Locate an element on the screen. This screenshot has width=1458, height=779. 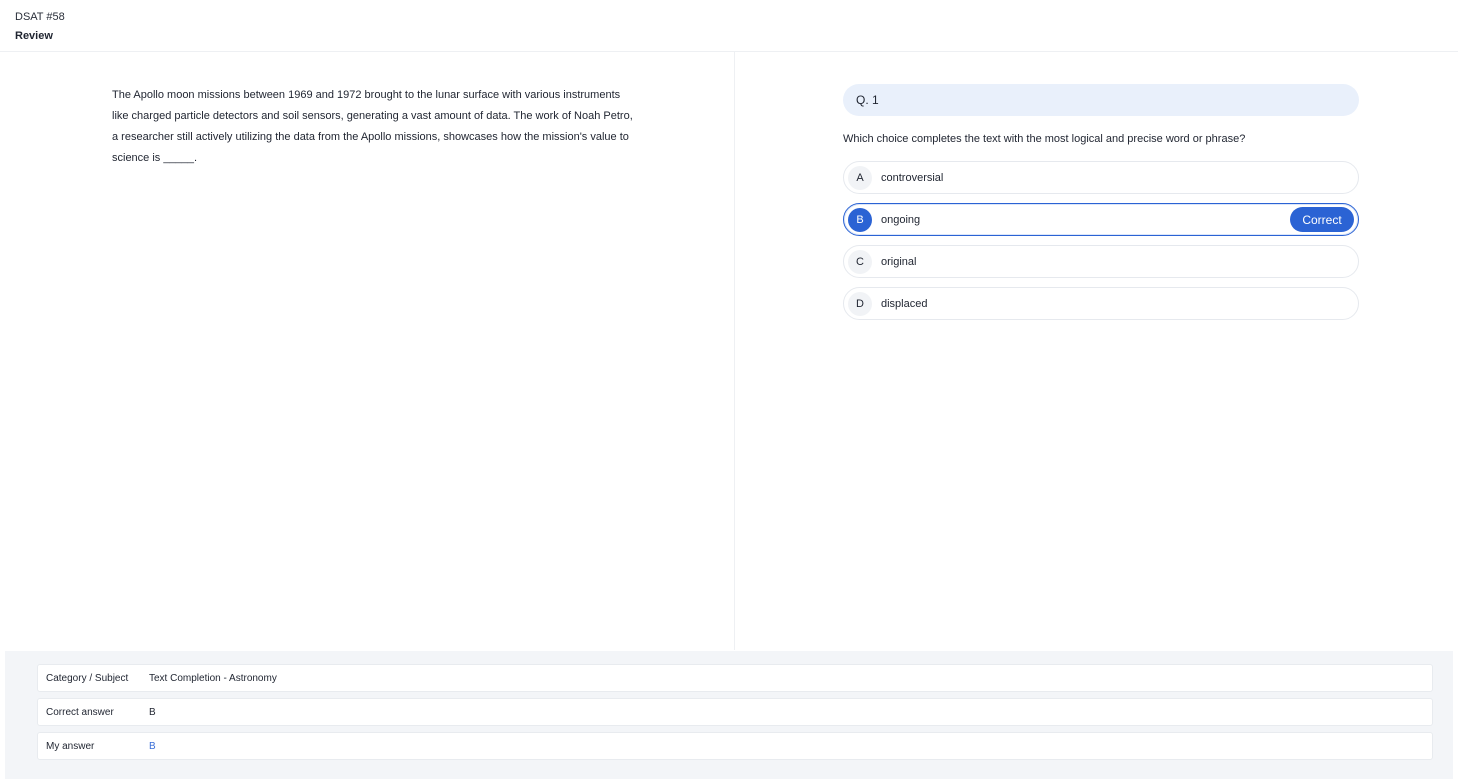
choice-text: original is located at coordinates (899, 261).